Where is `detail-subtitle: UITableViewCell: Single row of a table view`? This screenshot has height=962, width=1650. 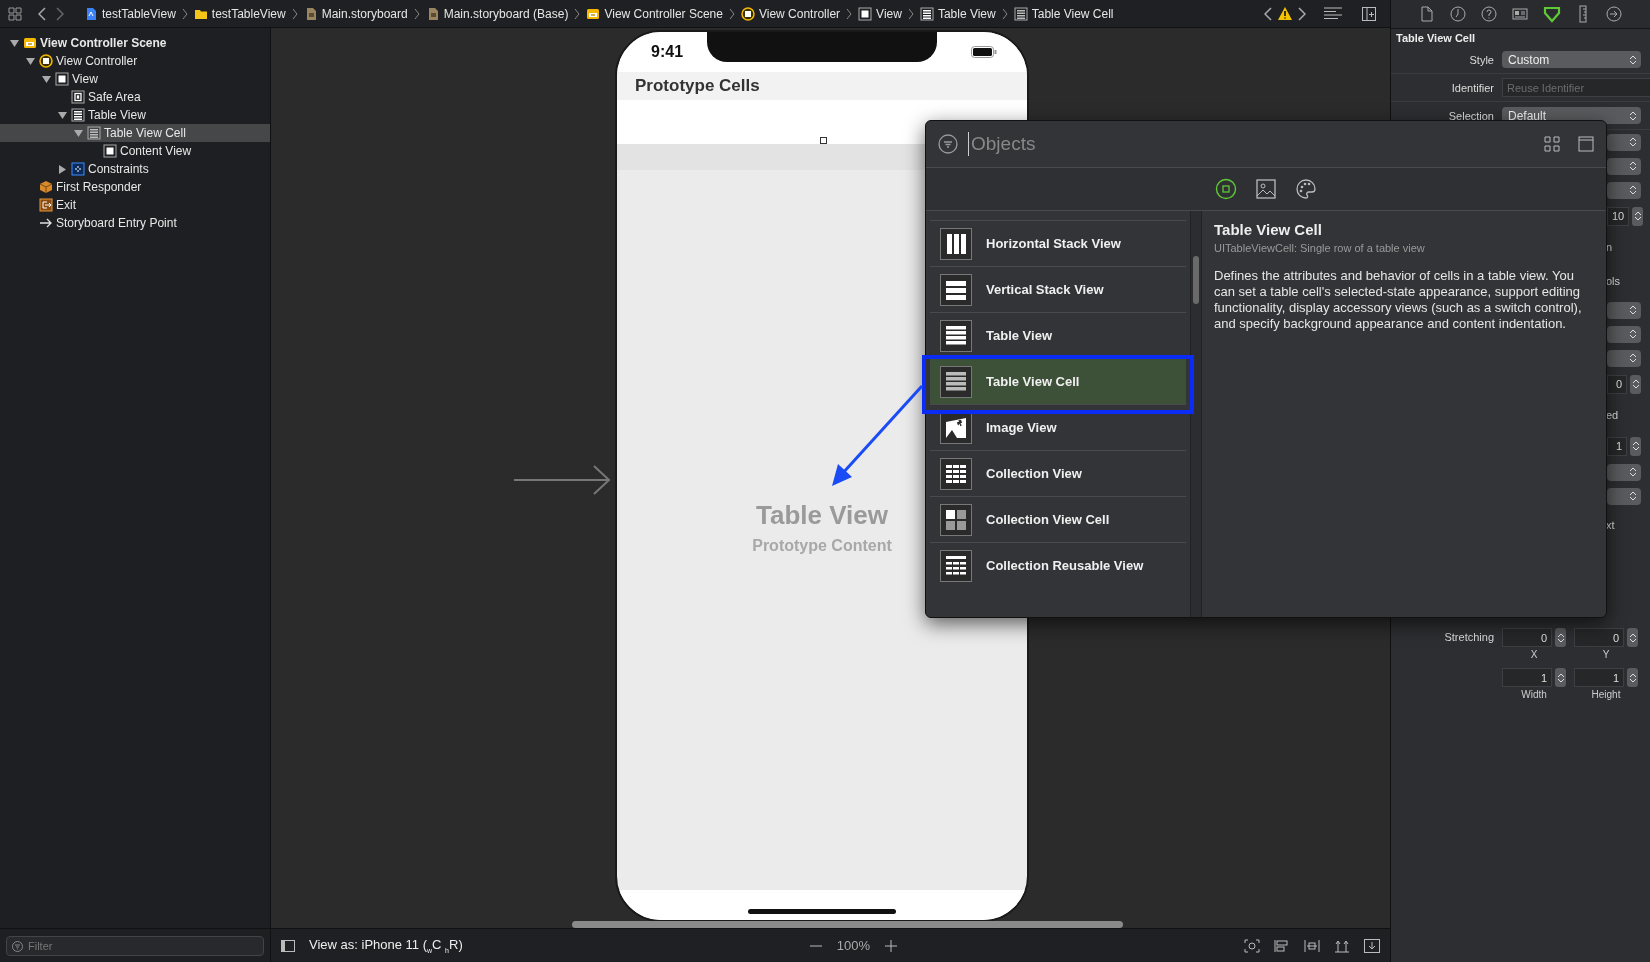 detail-subtitle: UITableViewCell: Single row of a table view is located at coordinates (1320, 248).